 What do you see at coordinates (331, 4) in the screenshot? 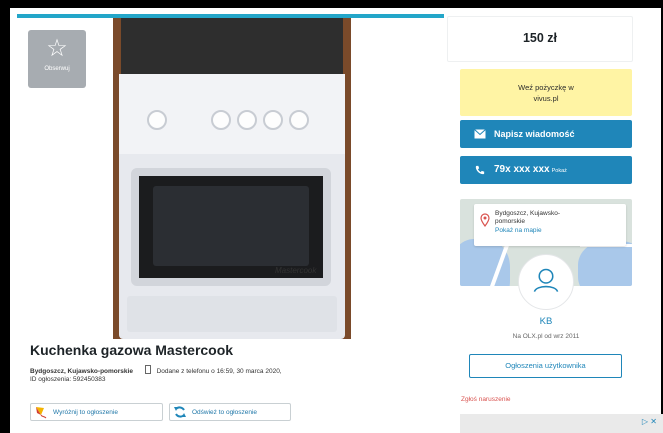
I see `window-frame-top` at bounding box center [331, 4].